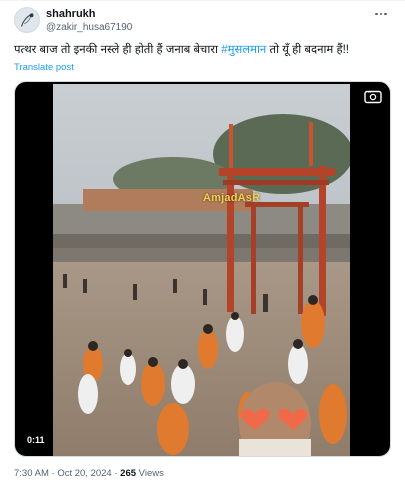  I want to click on author-info: shahrukh @zakir_husa67190, so click(89, 21).